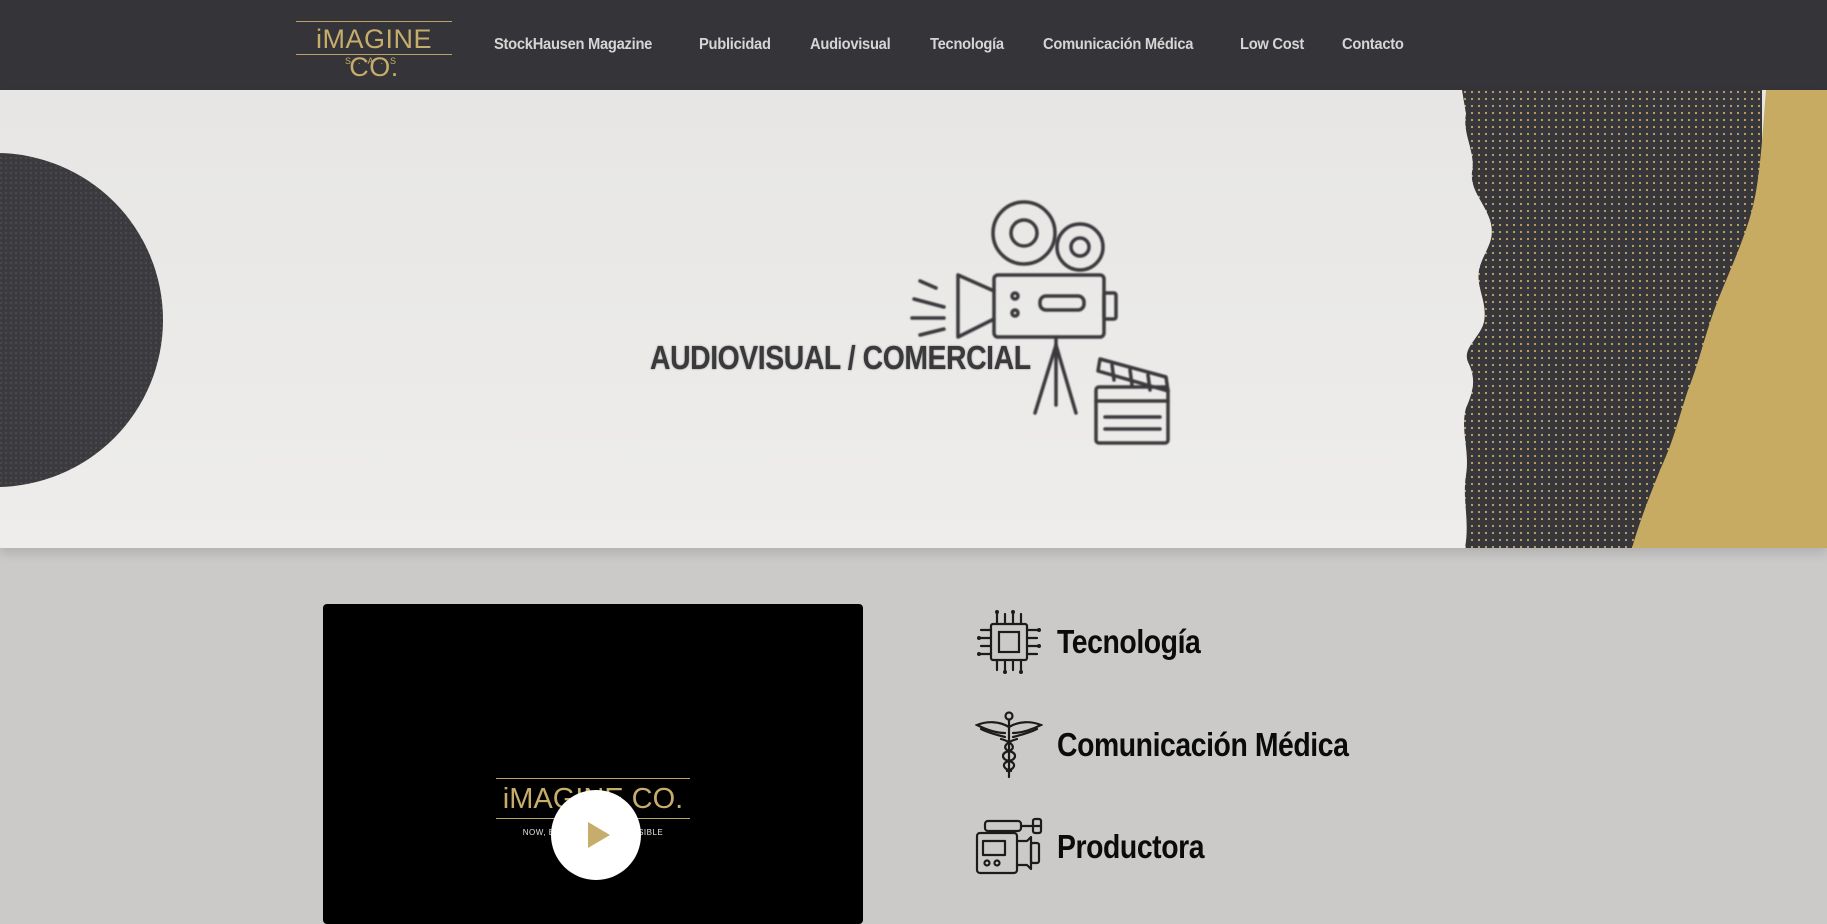 The image size is (1827, 924). What do you see at coordinates (1373, 45) in the screenshot?
I see `nav-item-contacto: Contacto` at bounding box center [1373, 45].